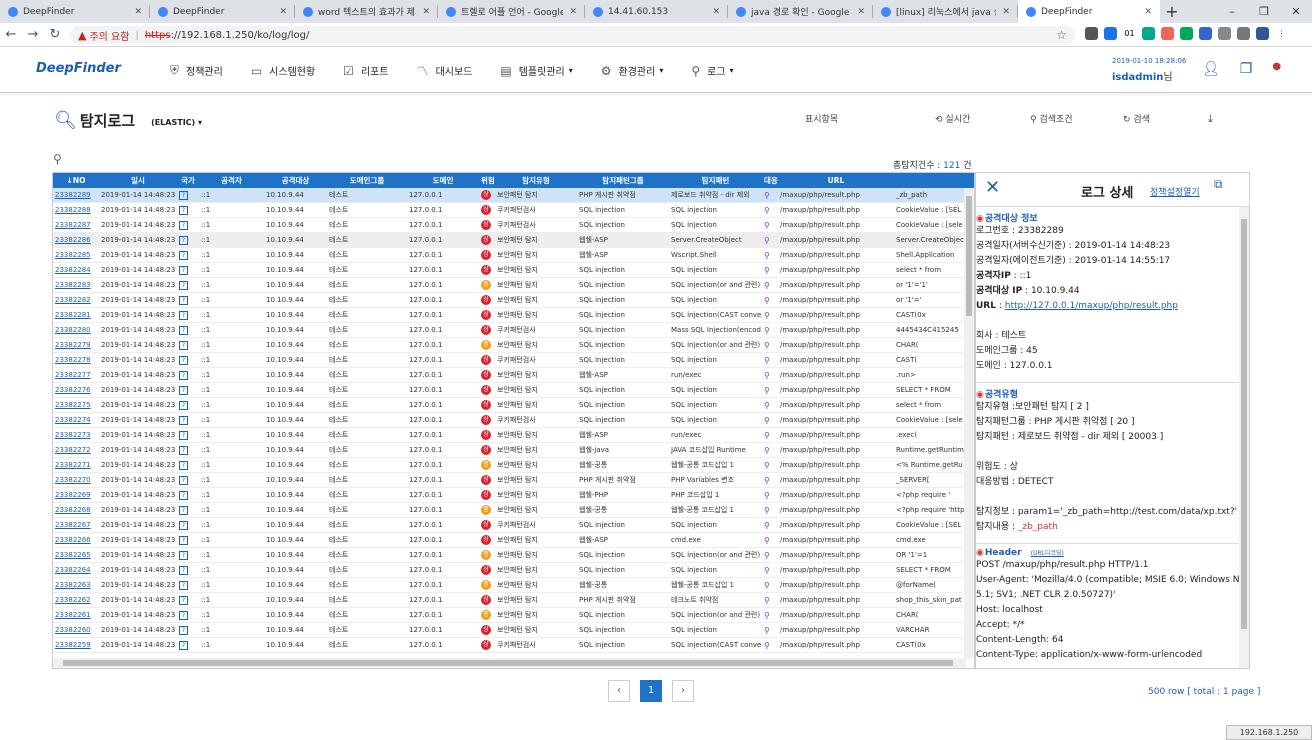 The height and width of the screenshot is (740, 1312). Describe the element at coordinates (73, 390) in the screenshot. I see `log-no-link: 23382276` at that location.